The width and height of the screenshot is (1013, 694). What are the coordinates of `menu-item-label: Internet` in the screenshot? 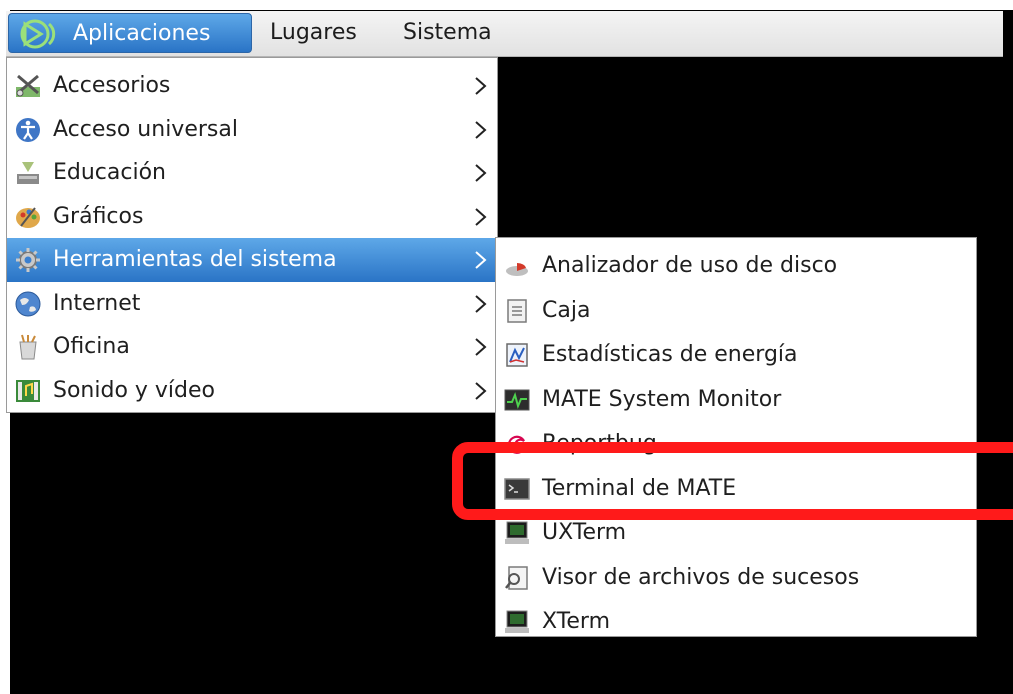 It's located at (97, 303).